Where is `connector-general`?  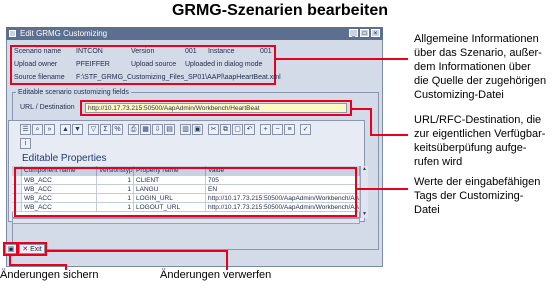 connector-general is located at coordinates (342, 59).